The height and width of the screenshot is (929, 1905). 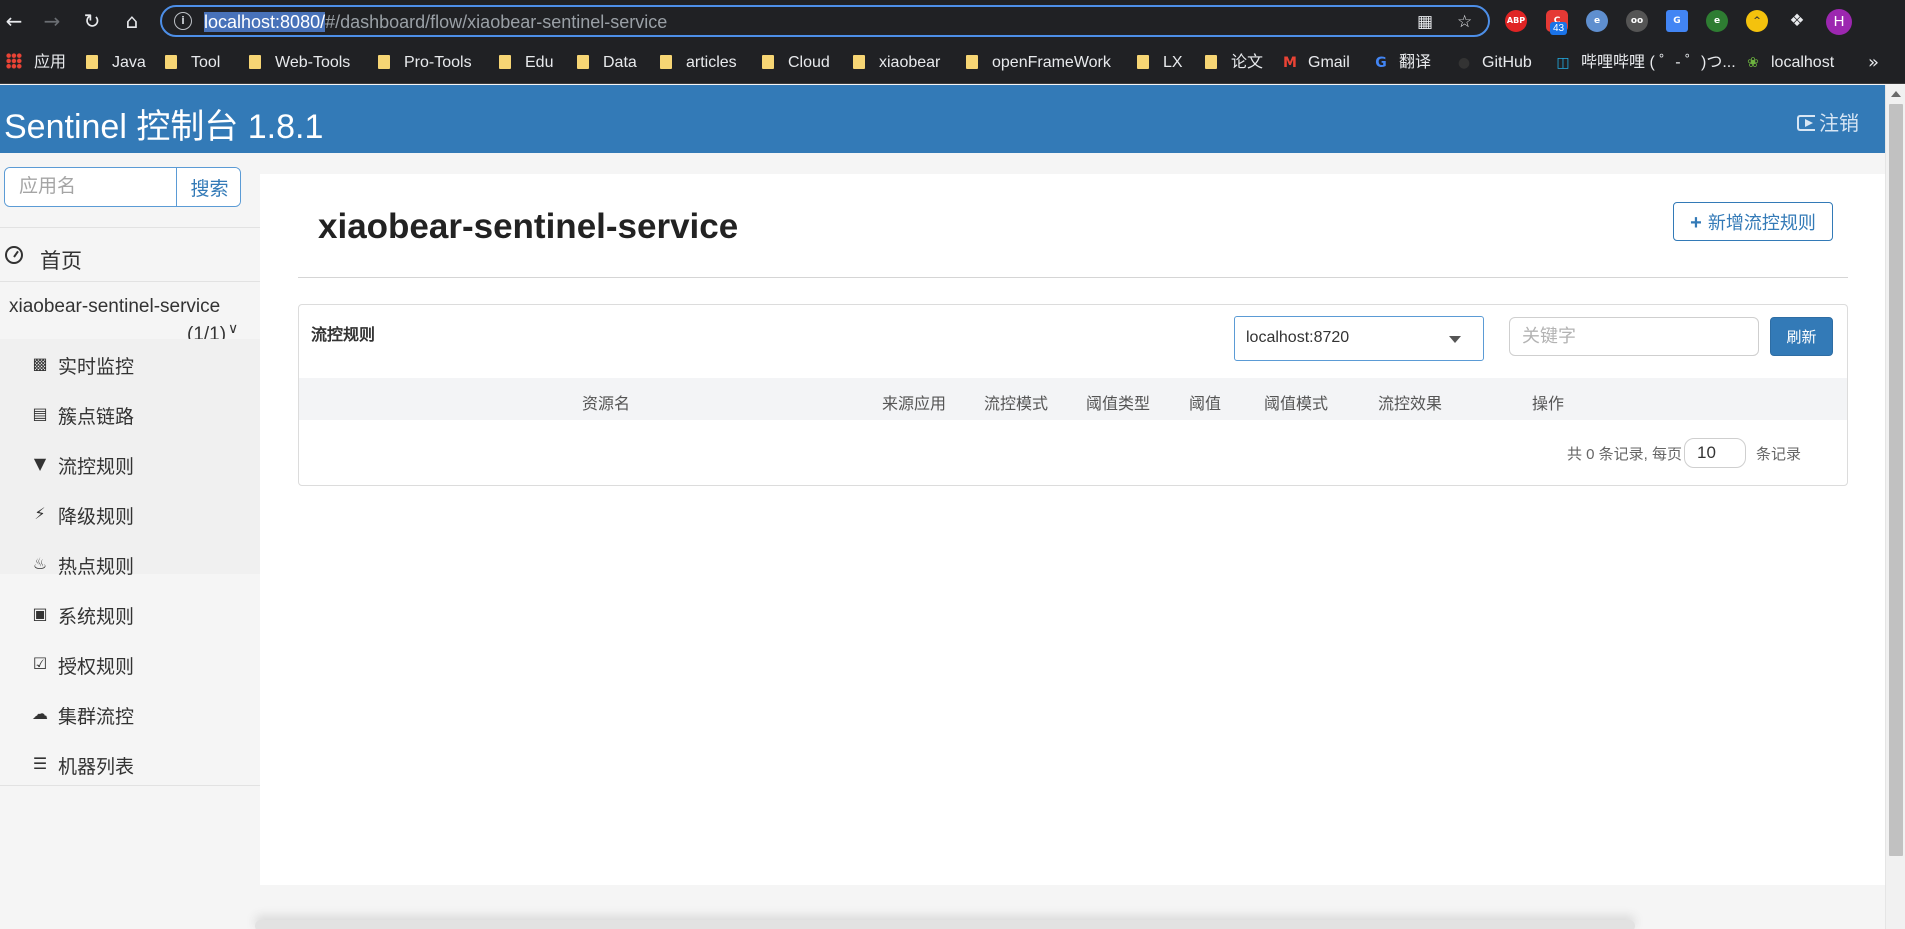 I want to click on cloud-icon: ☁, so click(x=40, y=713).